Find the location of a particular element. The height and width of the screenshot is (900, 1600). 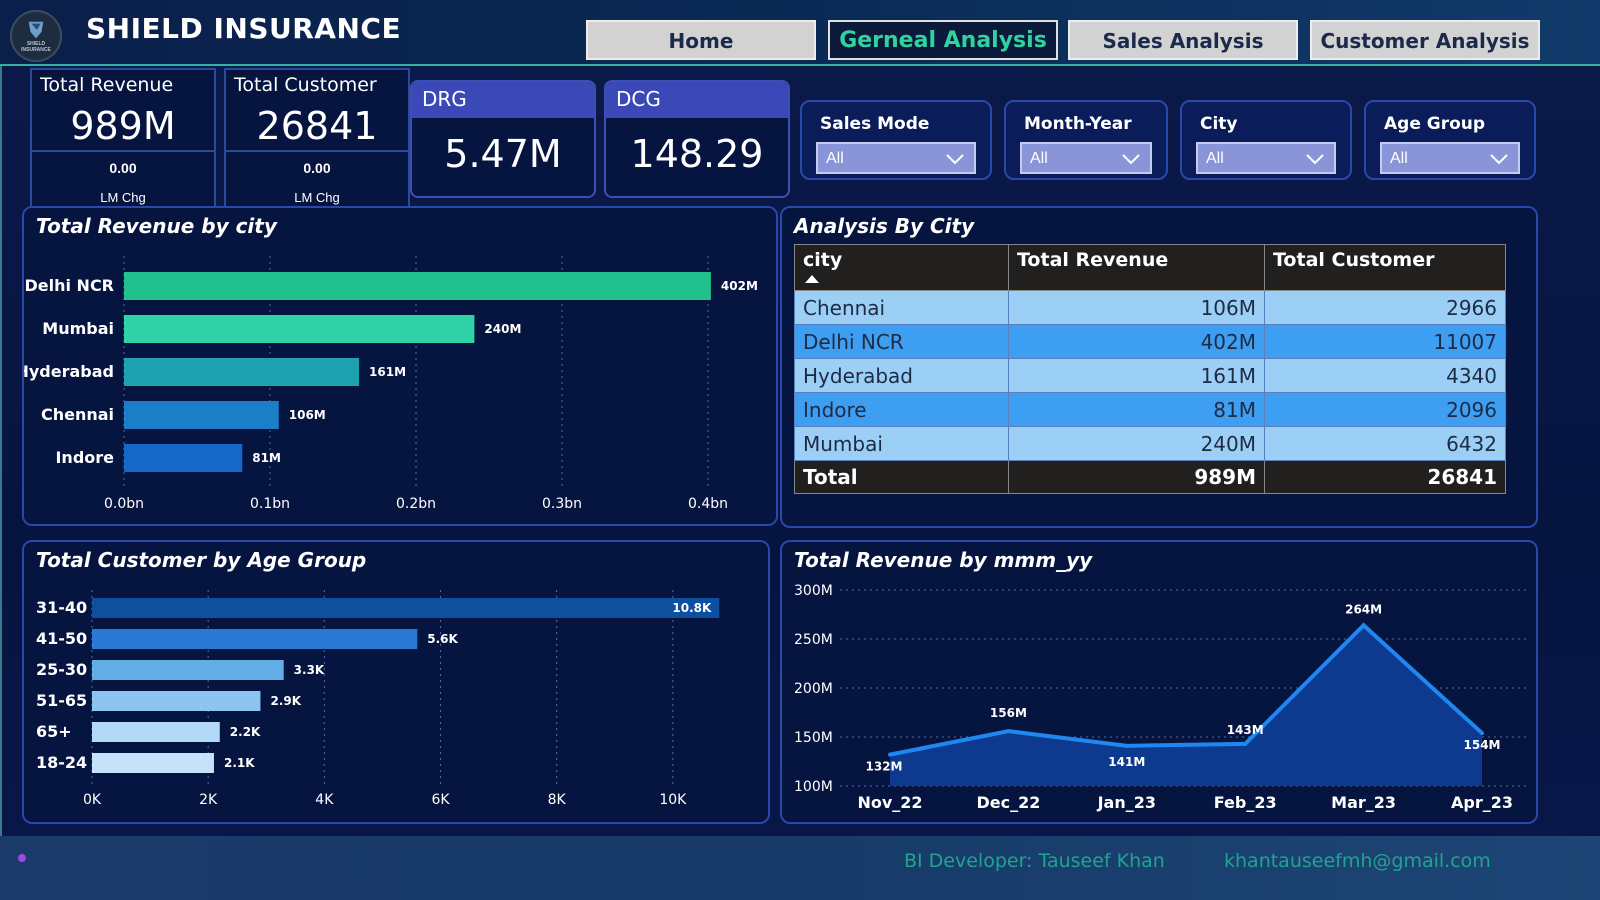

total-customer-card: Total Customer 26841 0.00 LM Chg is located at coordinates (317, 139).